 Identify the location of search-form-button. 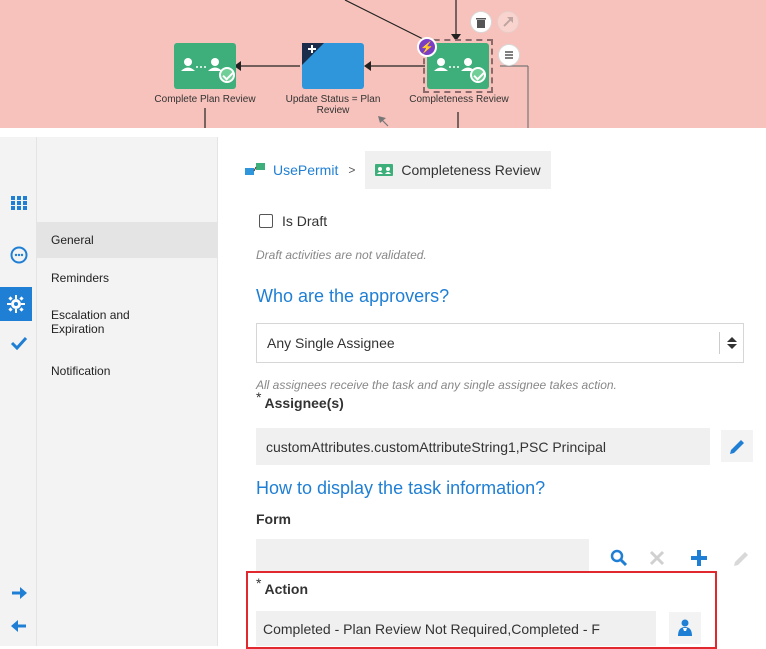
(619, 558).